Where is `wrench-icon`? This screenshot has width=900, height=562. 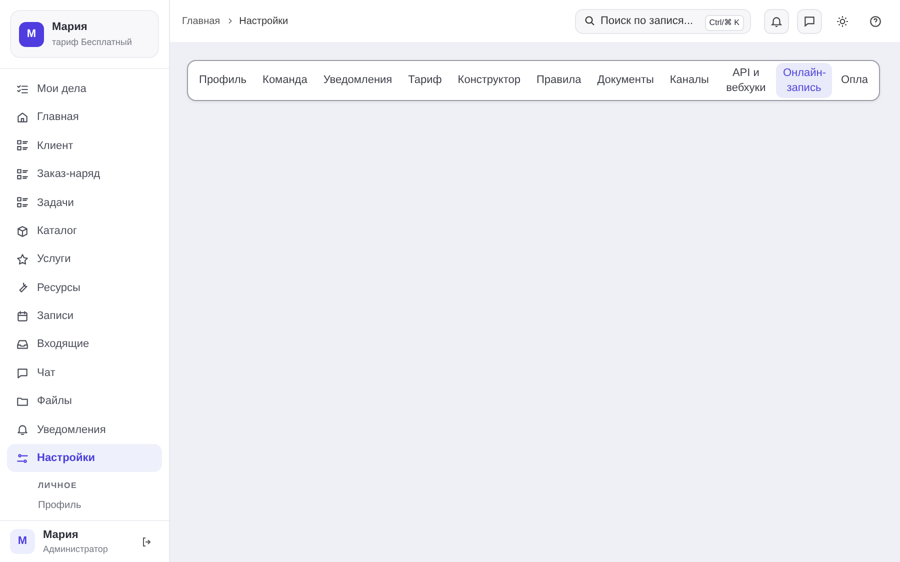 wrench-icon is located at coordinates (22, 287).